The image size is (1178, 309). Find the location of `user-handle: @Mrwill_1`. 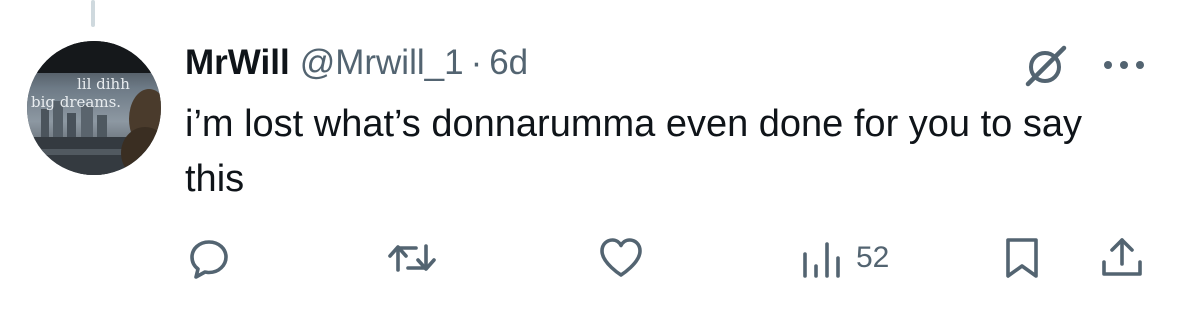

user-handle: @Mrwill_1 is located at coordinates (382, 63).